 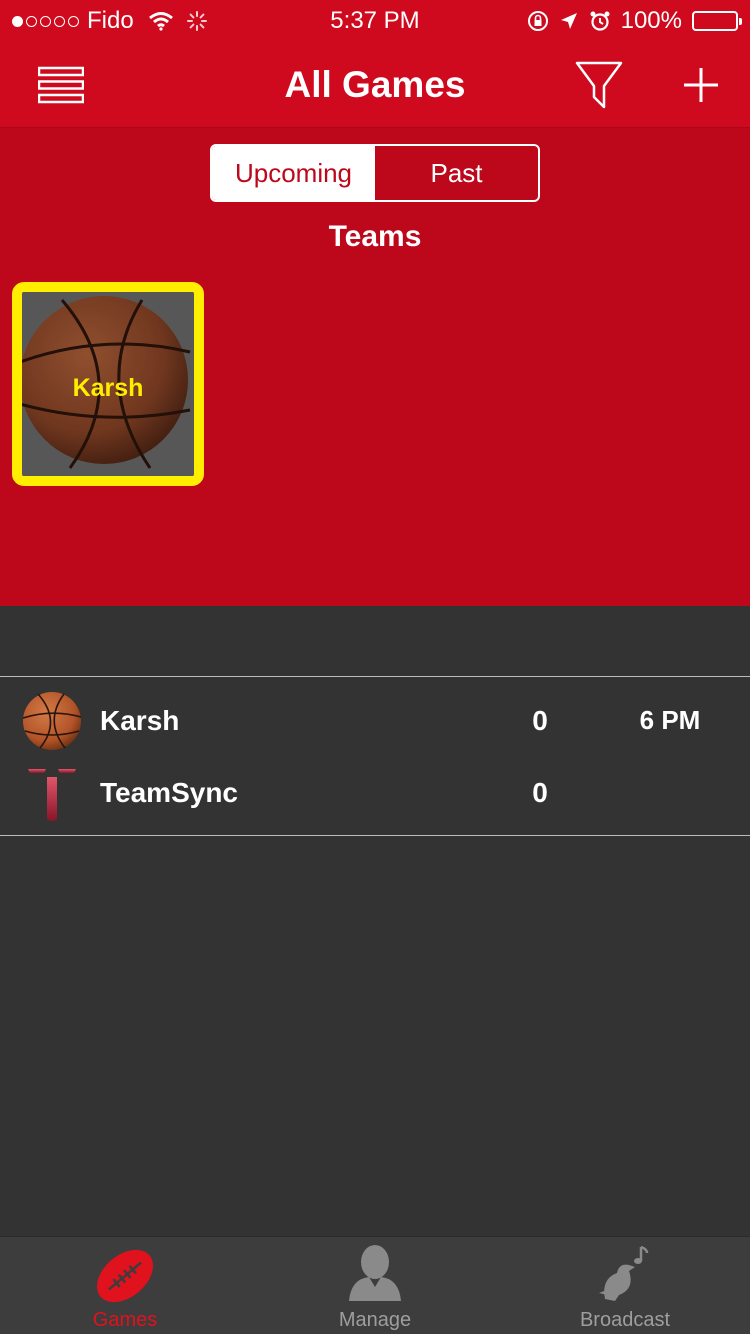 I want to click on tab-games-label: Games, so click(x=125, y=1320).